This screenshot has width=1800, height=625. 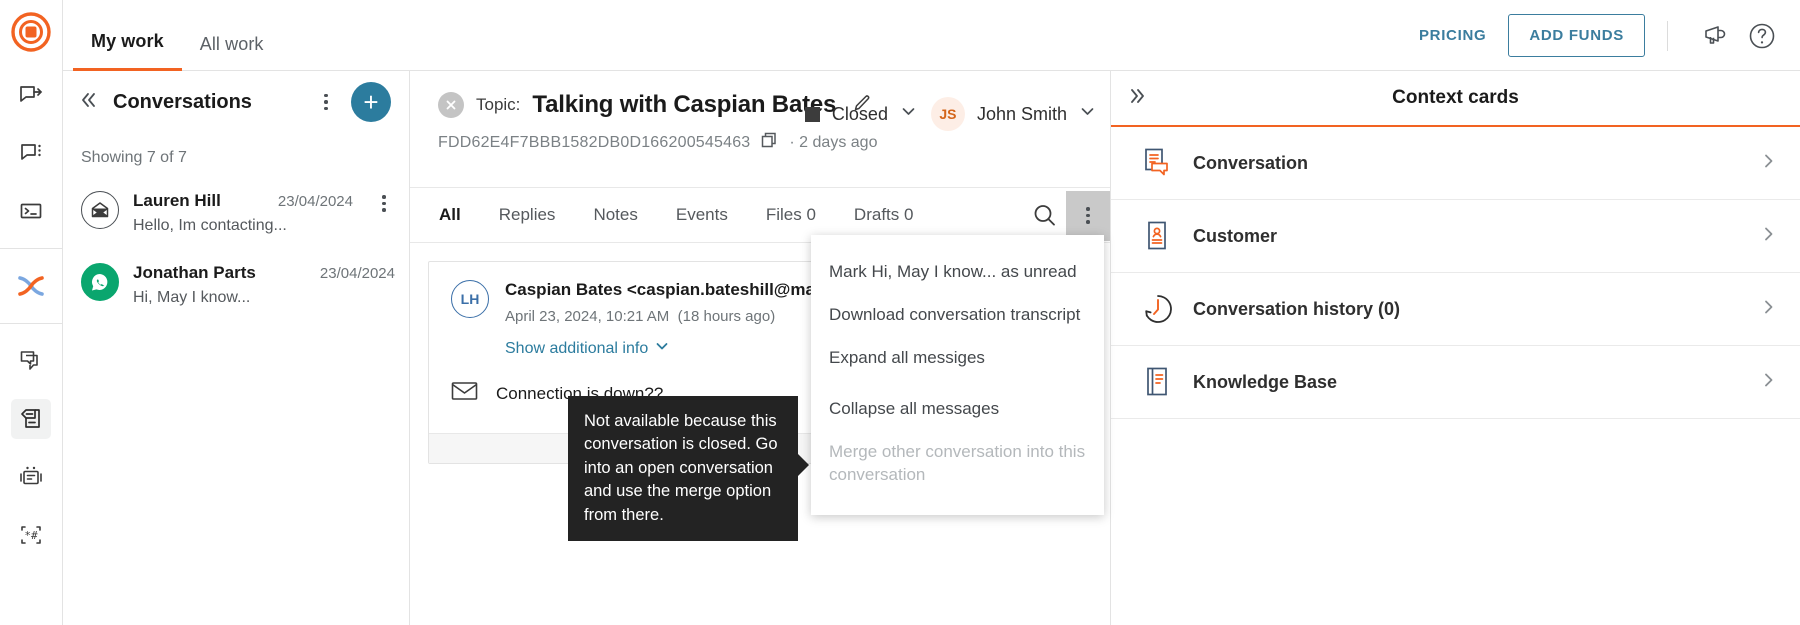 What do you see at coordinates (498, 104) in the screenshot?
I see `topic-label: Topic:` at bounding box center [498, 104].